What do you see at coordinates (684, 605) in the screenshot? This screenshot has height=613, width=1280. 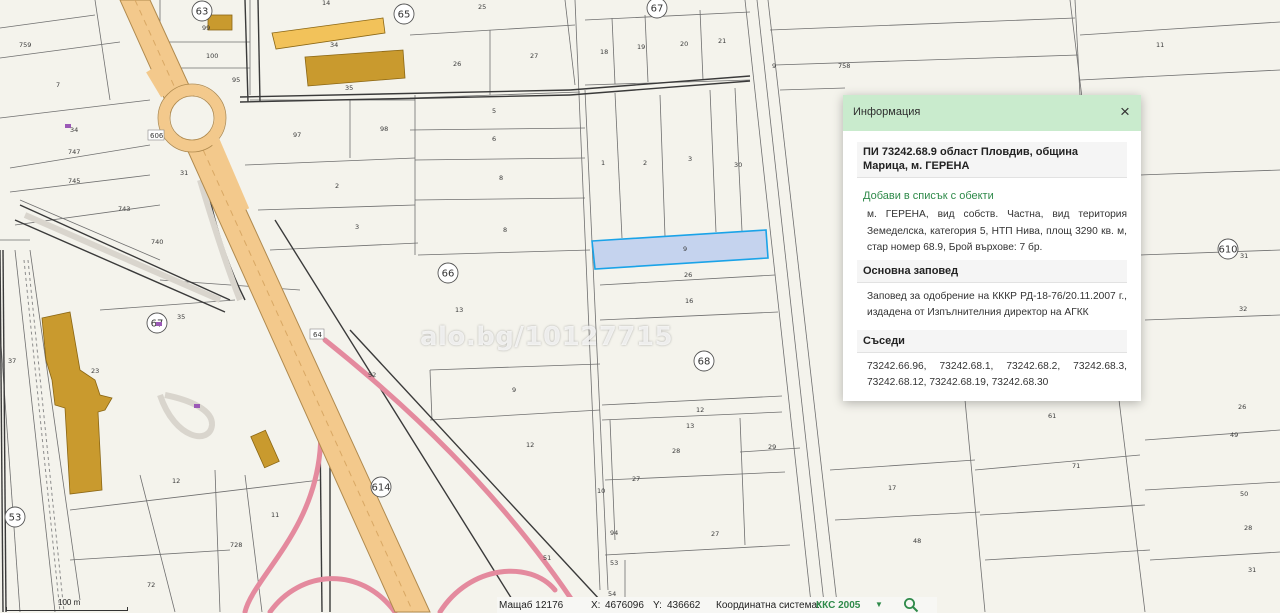 I see `y-value: 436662` at bounding box center [684, 605].